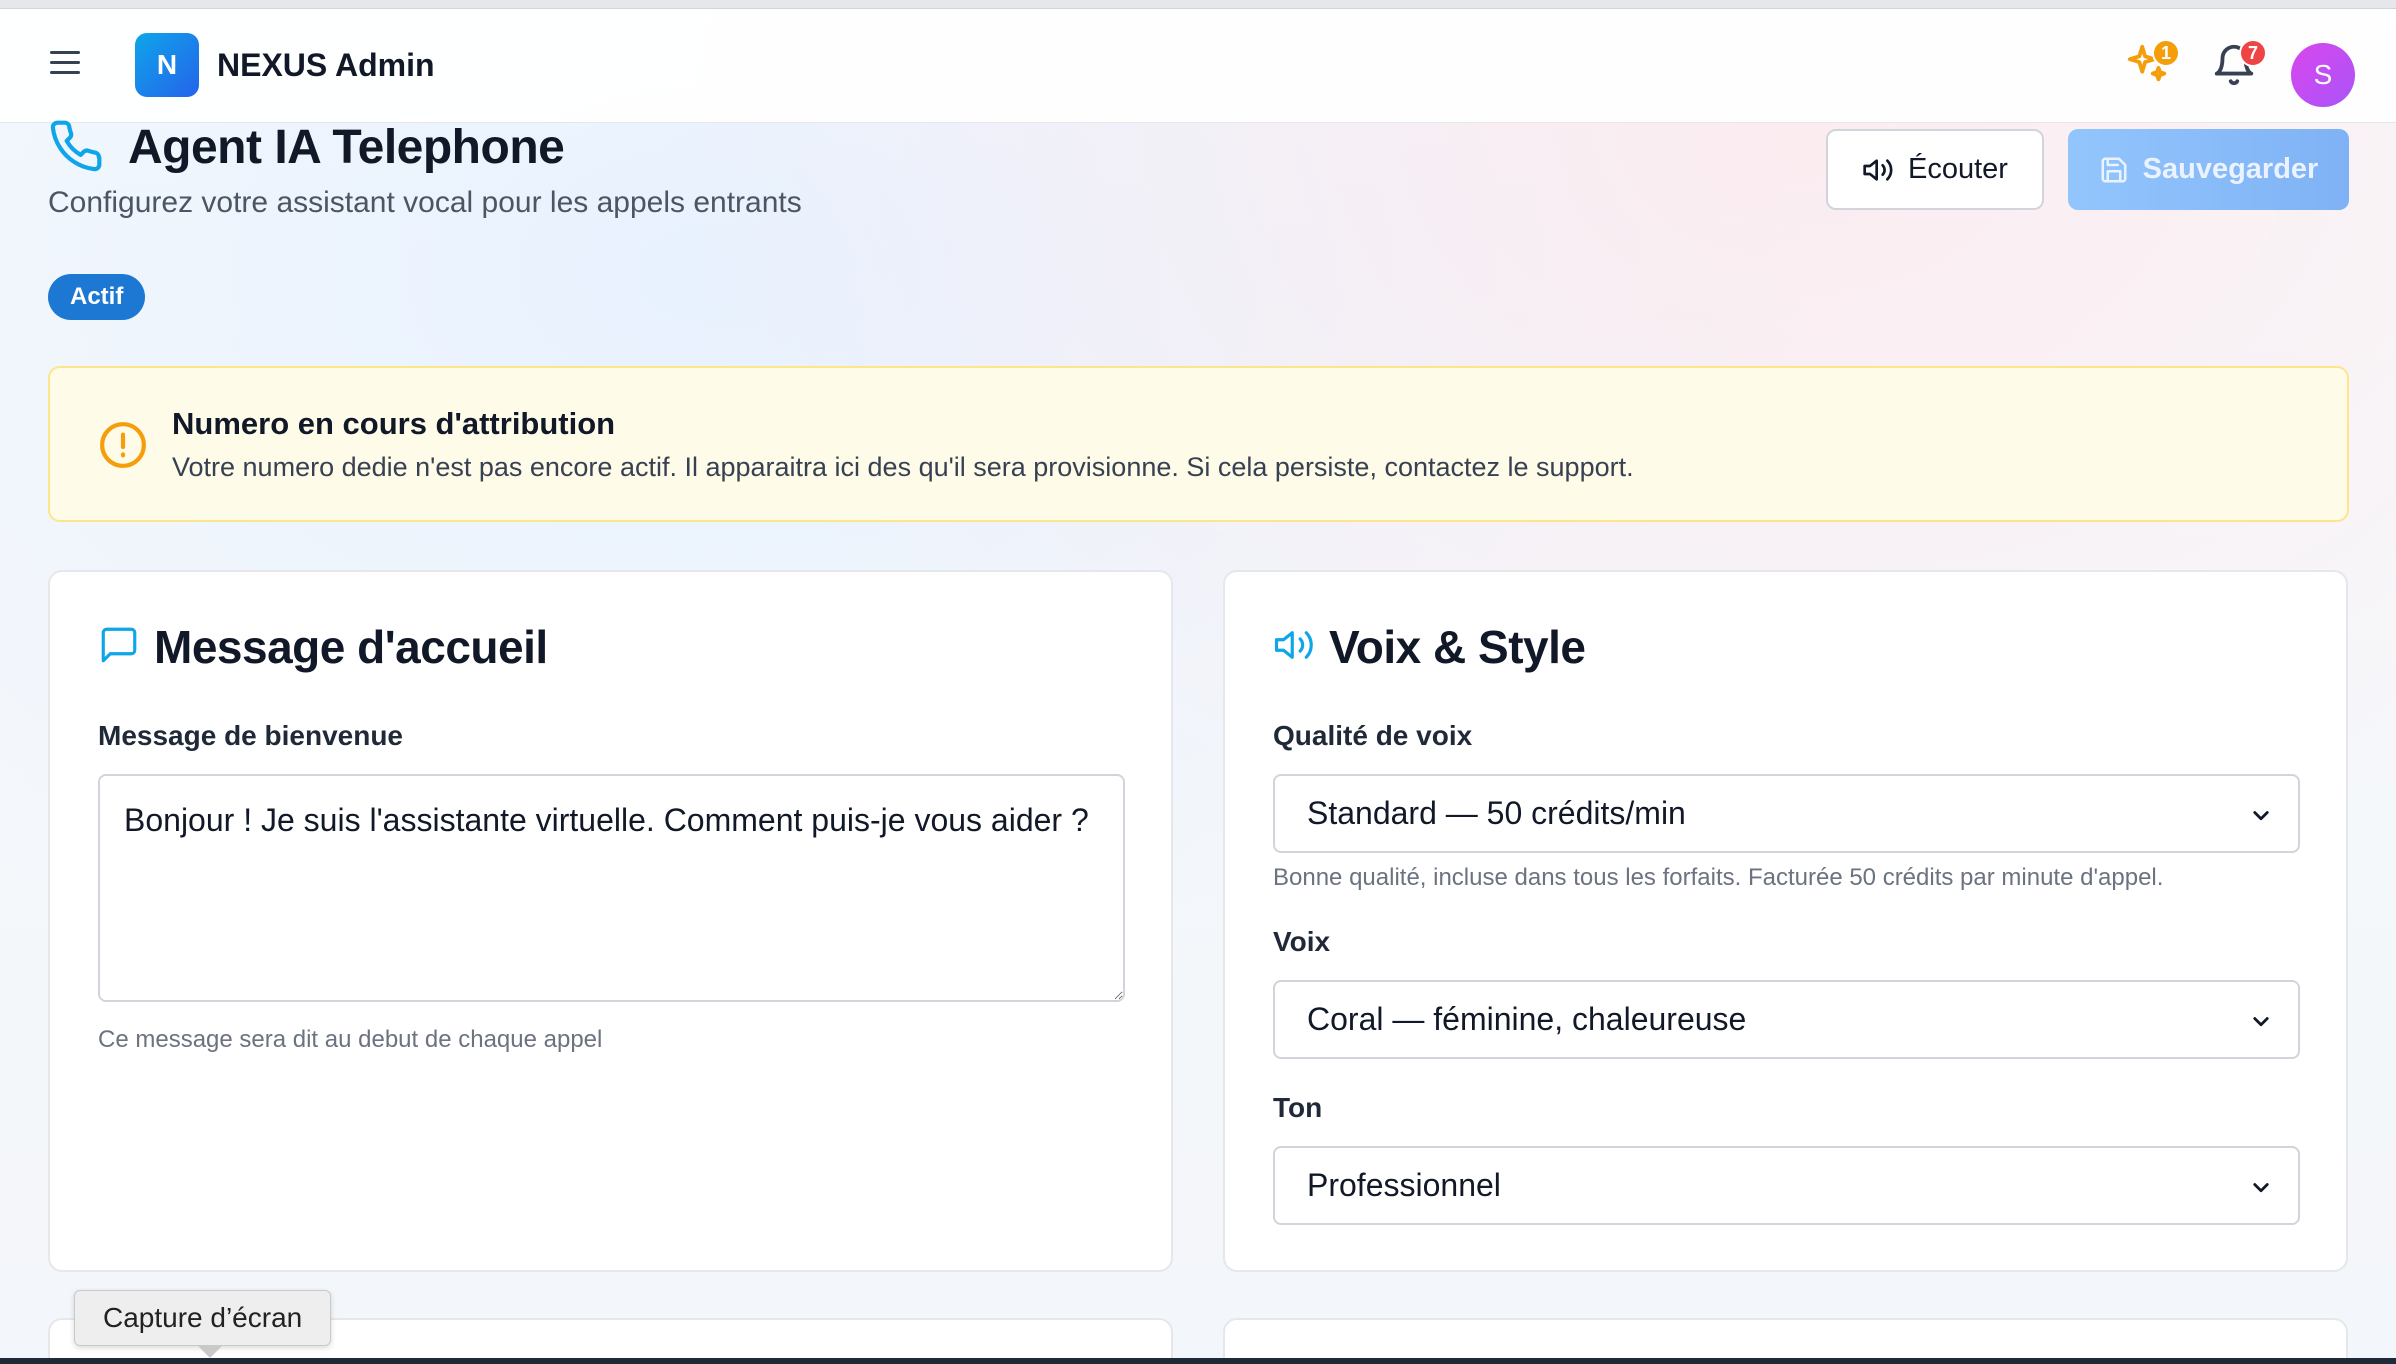  Describe the element at coordinates (326, 65) in the screenshot. I see `app-name: NEXUS Admin` at that location.